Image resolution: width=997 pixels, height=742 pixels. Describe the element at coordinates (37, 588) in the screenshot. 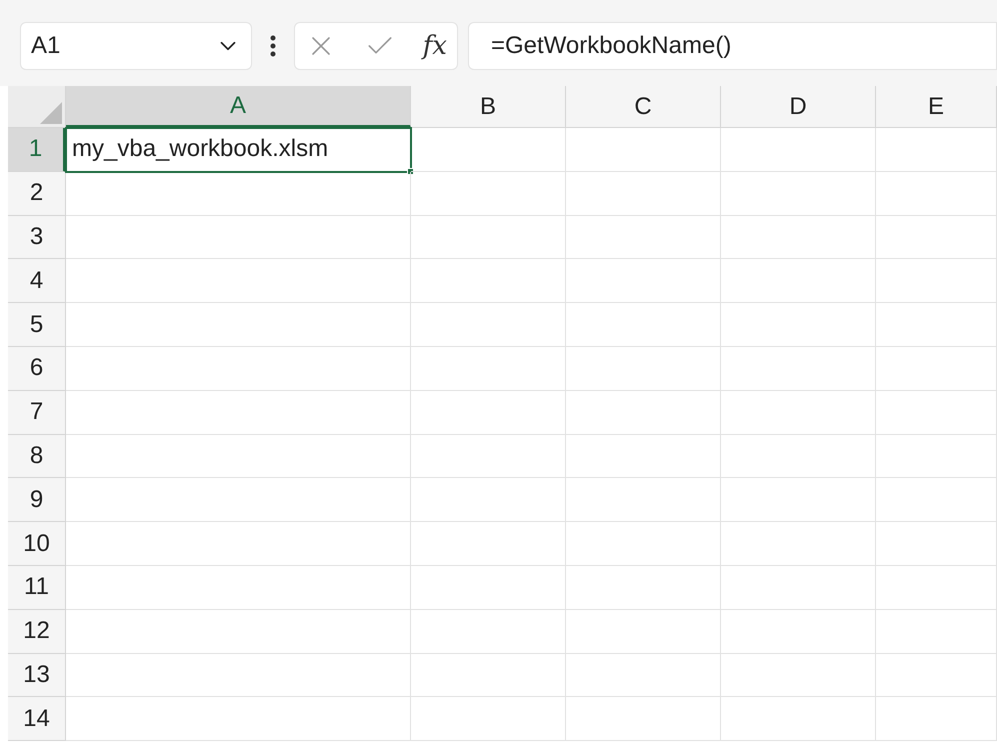

I see `row-header: 11` at that location.